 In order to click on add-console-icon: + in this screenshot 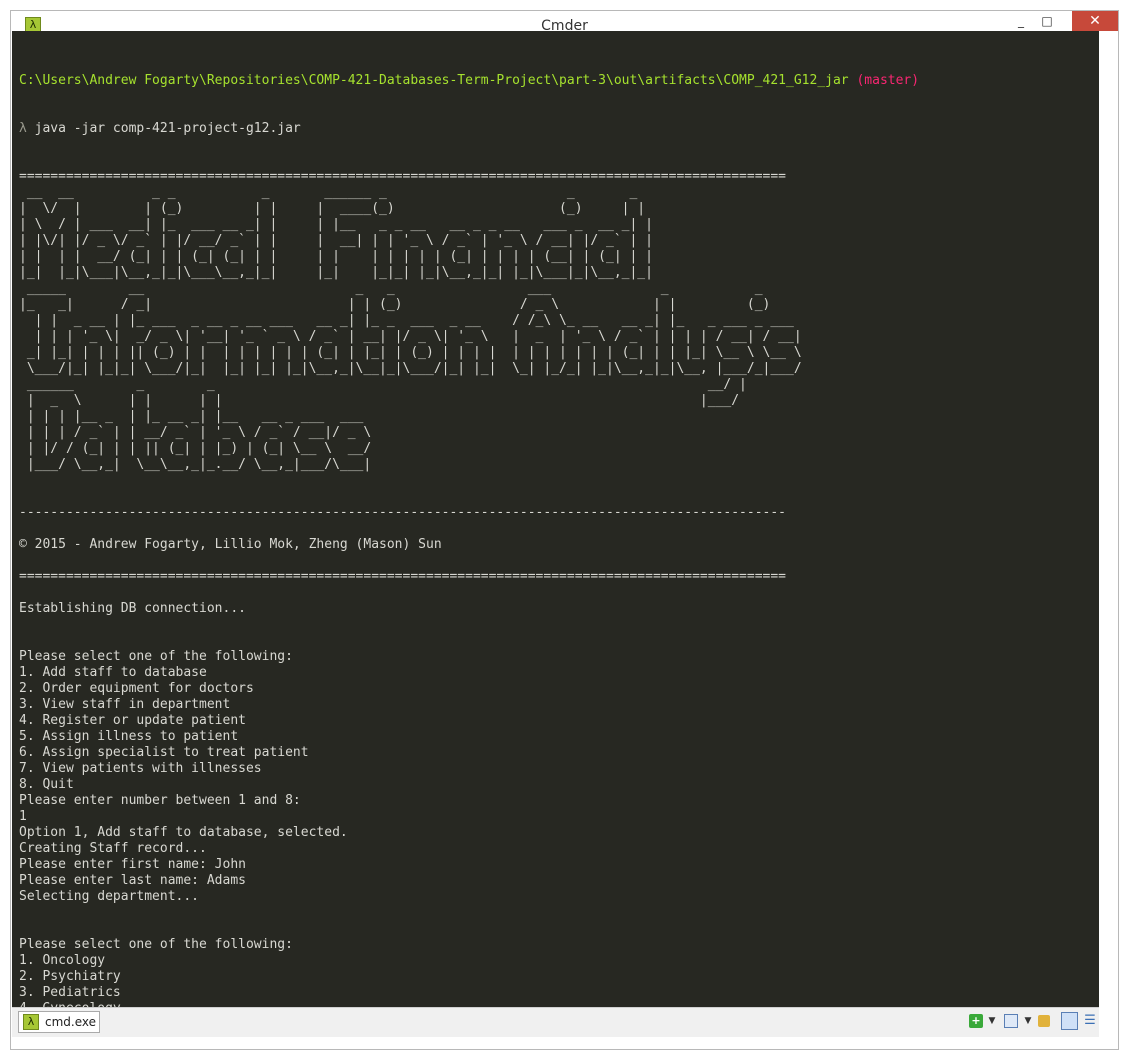, I will do `click(976, 1021)`.